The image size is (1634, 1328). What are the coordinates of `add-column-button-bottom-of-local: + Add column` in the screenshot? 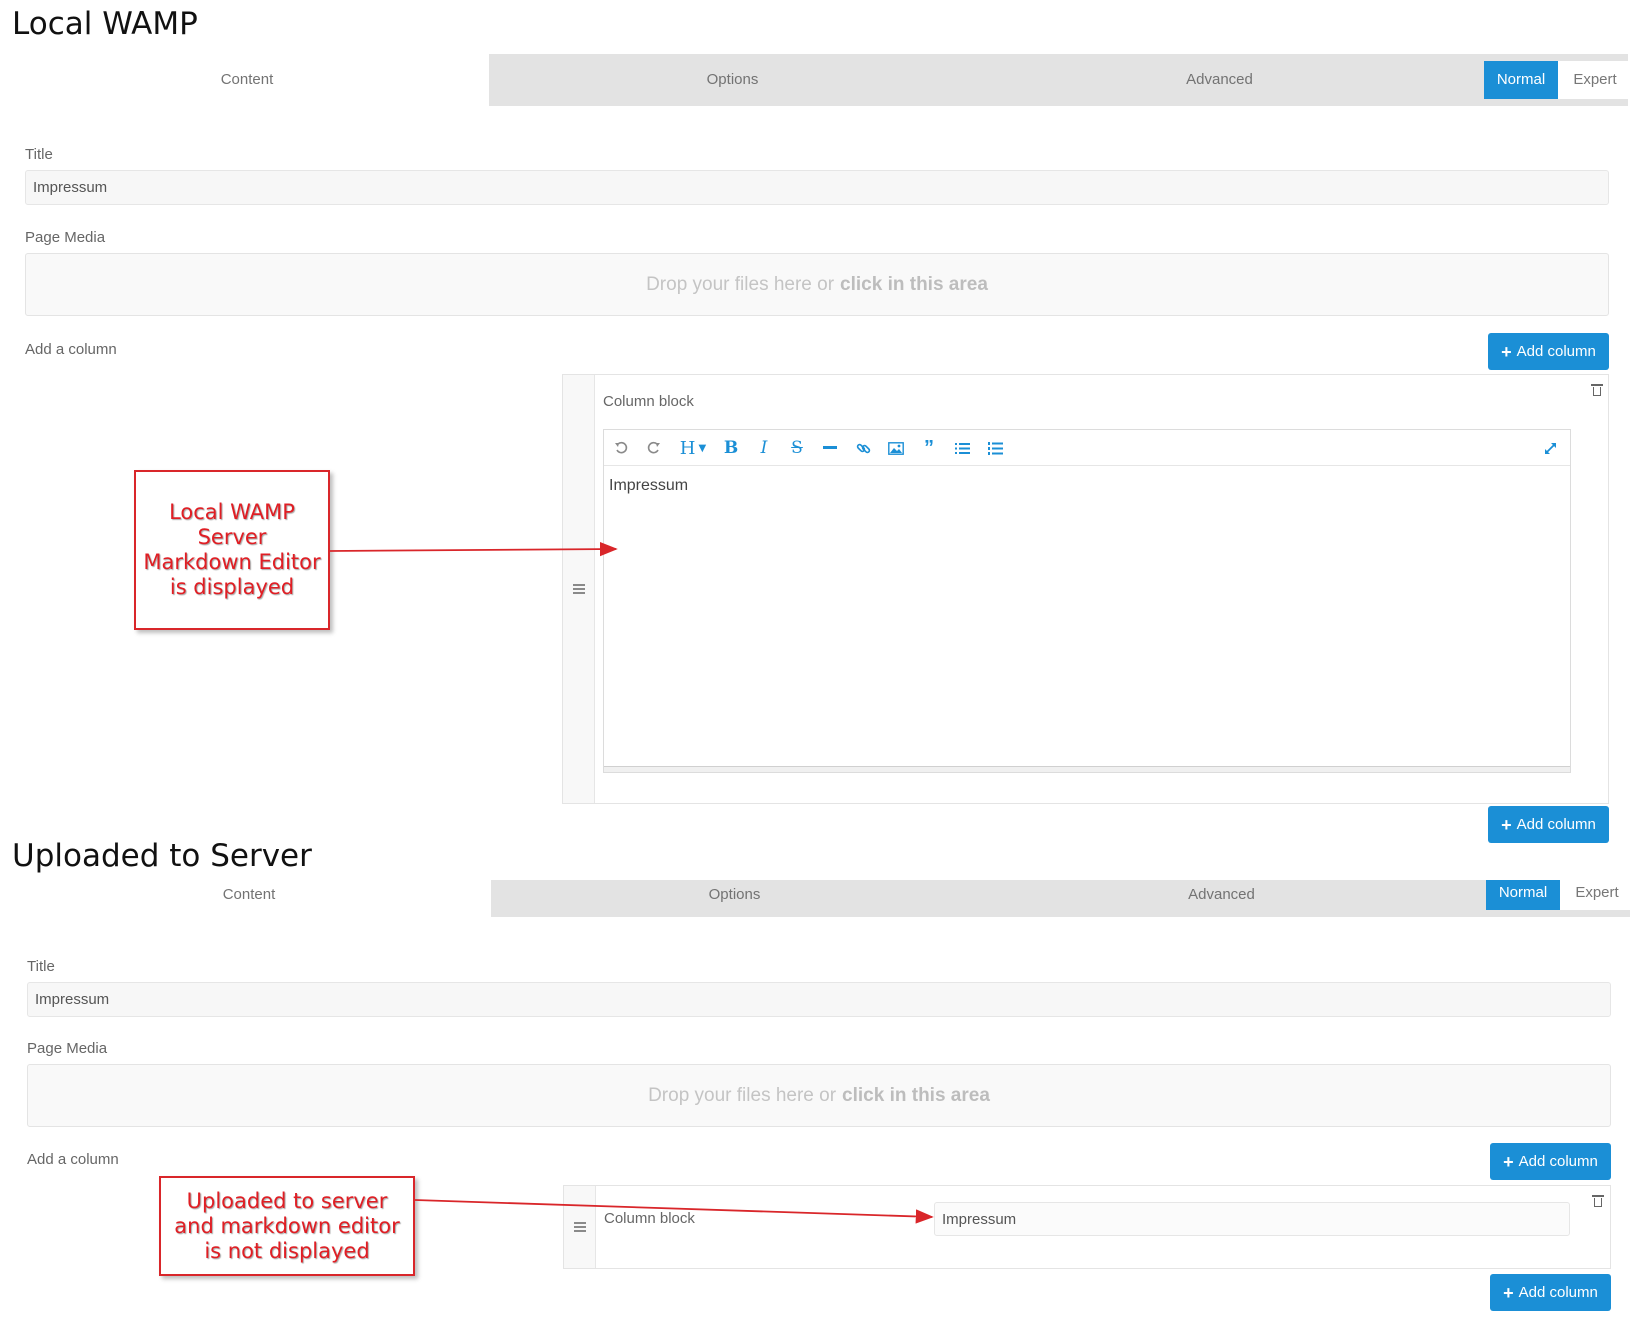 It's located at (1548, 824).